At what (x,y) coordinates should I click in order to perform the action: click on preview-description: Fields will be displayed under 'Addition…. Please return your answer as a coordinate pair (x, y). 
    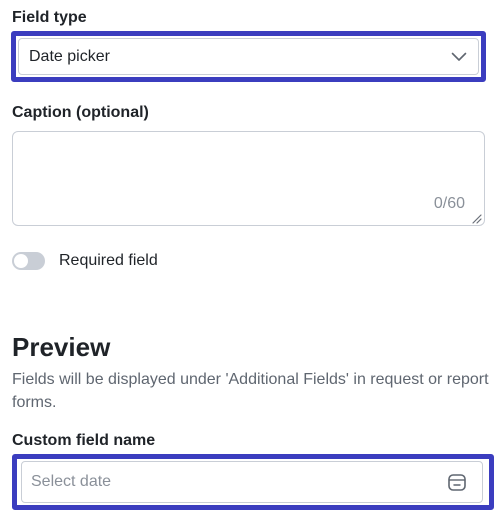
    Looking at the image, I should click on (250, 391).